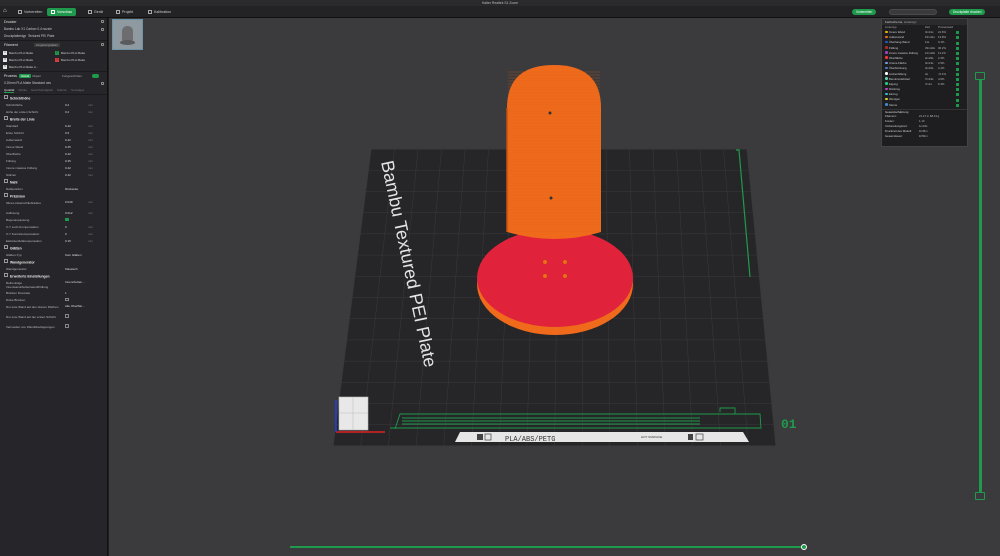 This screenshot has height=556, width=1000. I want to click on line-type-name: Einzug, so click(893, 94).